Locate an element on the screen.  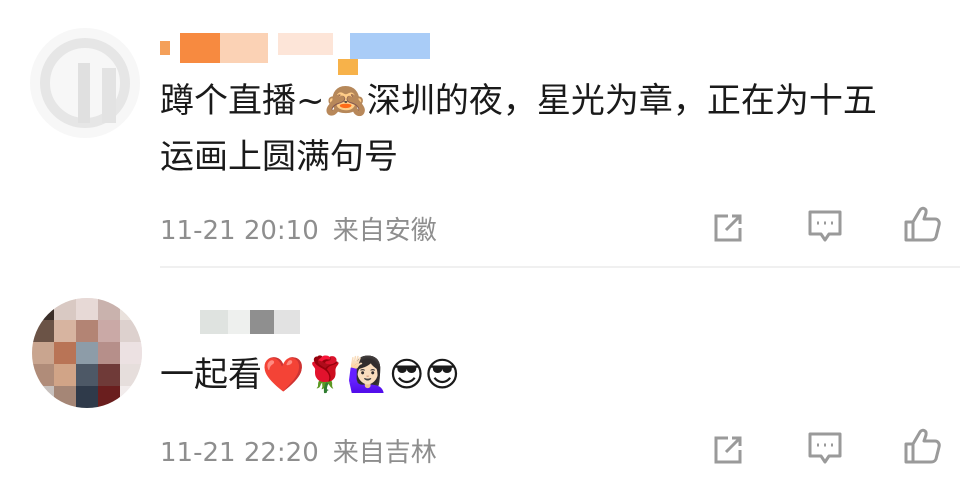
location: 来自吉林 is located at coordinates (384, 453).